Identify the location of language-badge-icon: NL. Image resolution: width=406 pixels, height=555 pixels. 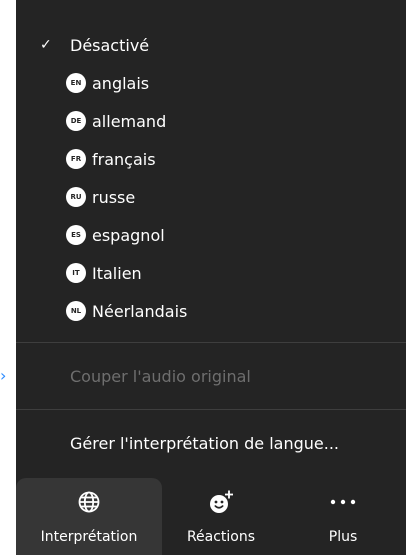
(76, 311).